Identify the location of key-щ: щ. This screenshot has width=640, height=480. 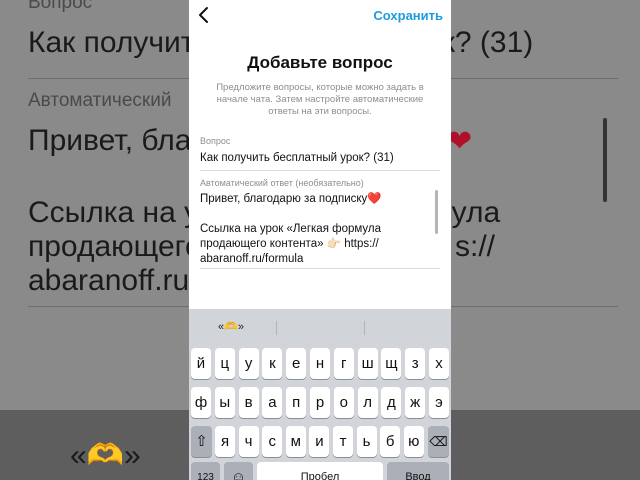
(391, 363).